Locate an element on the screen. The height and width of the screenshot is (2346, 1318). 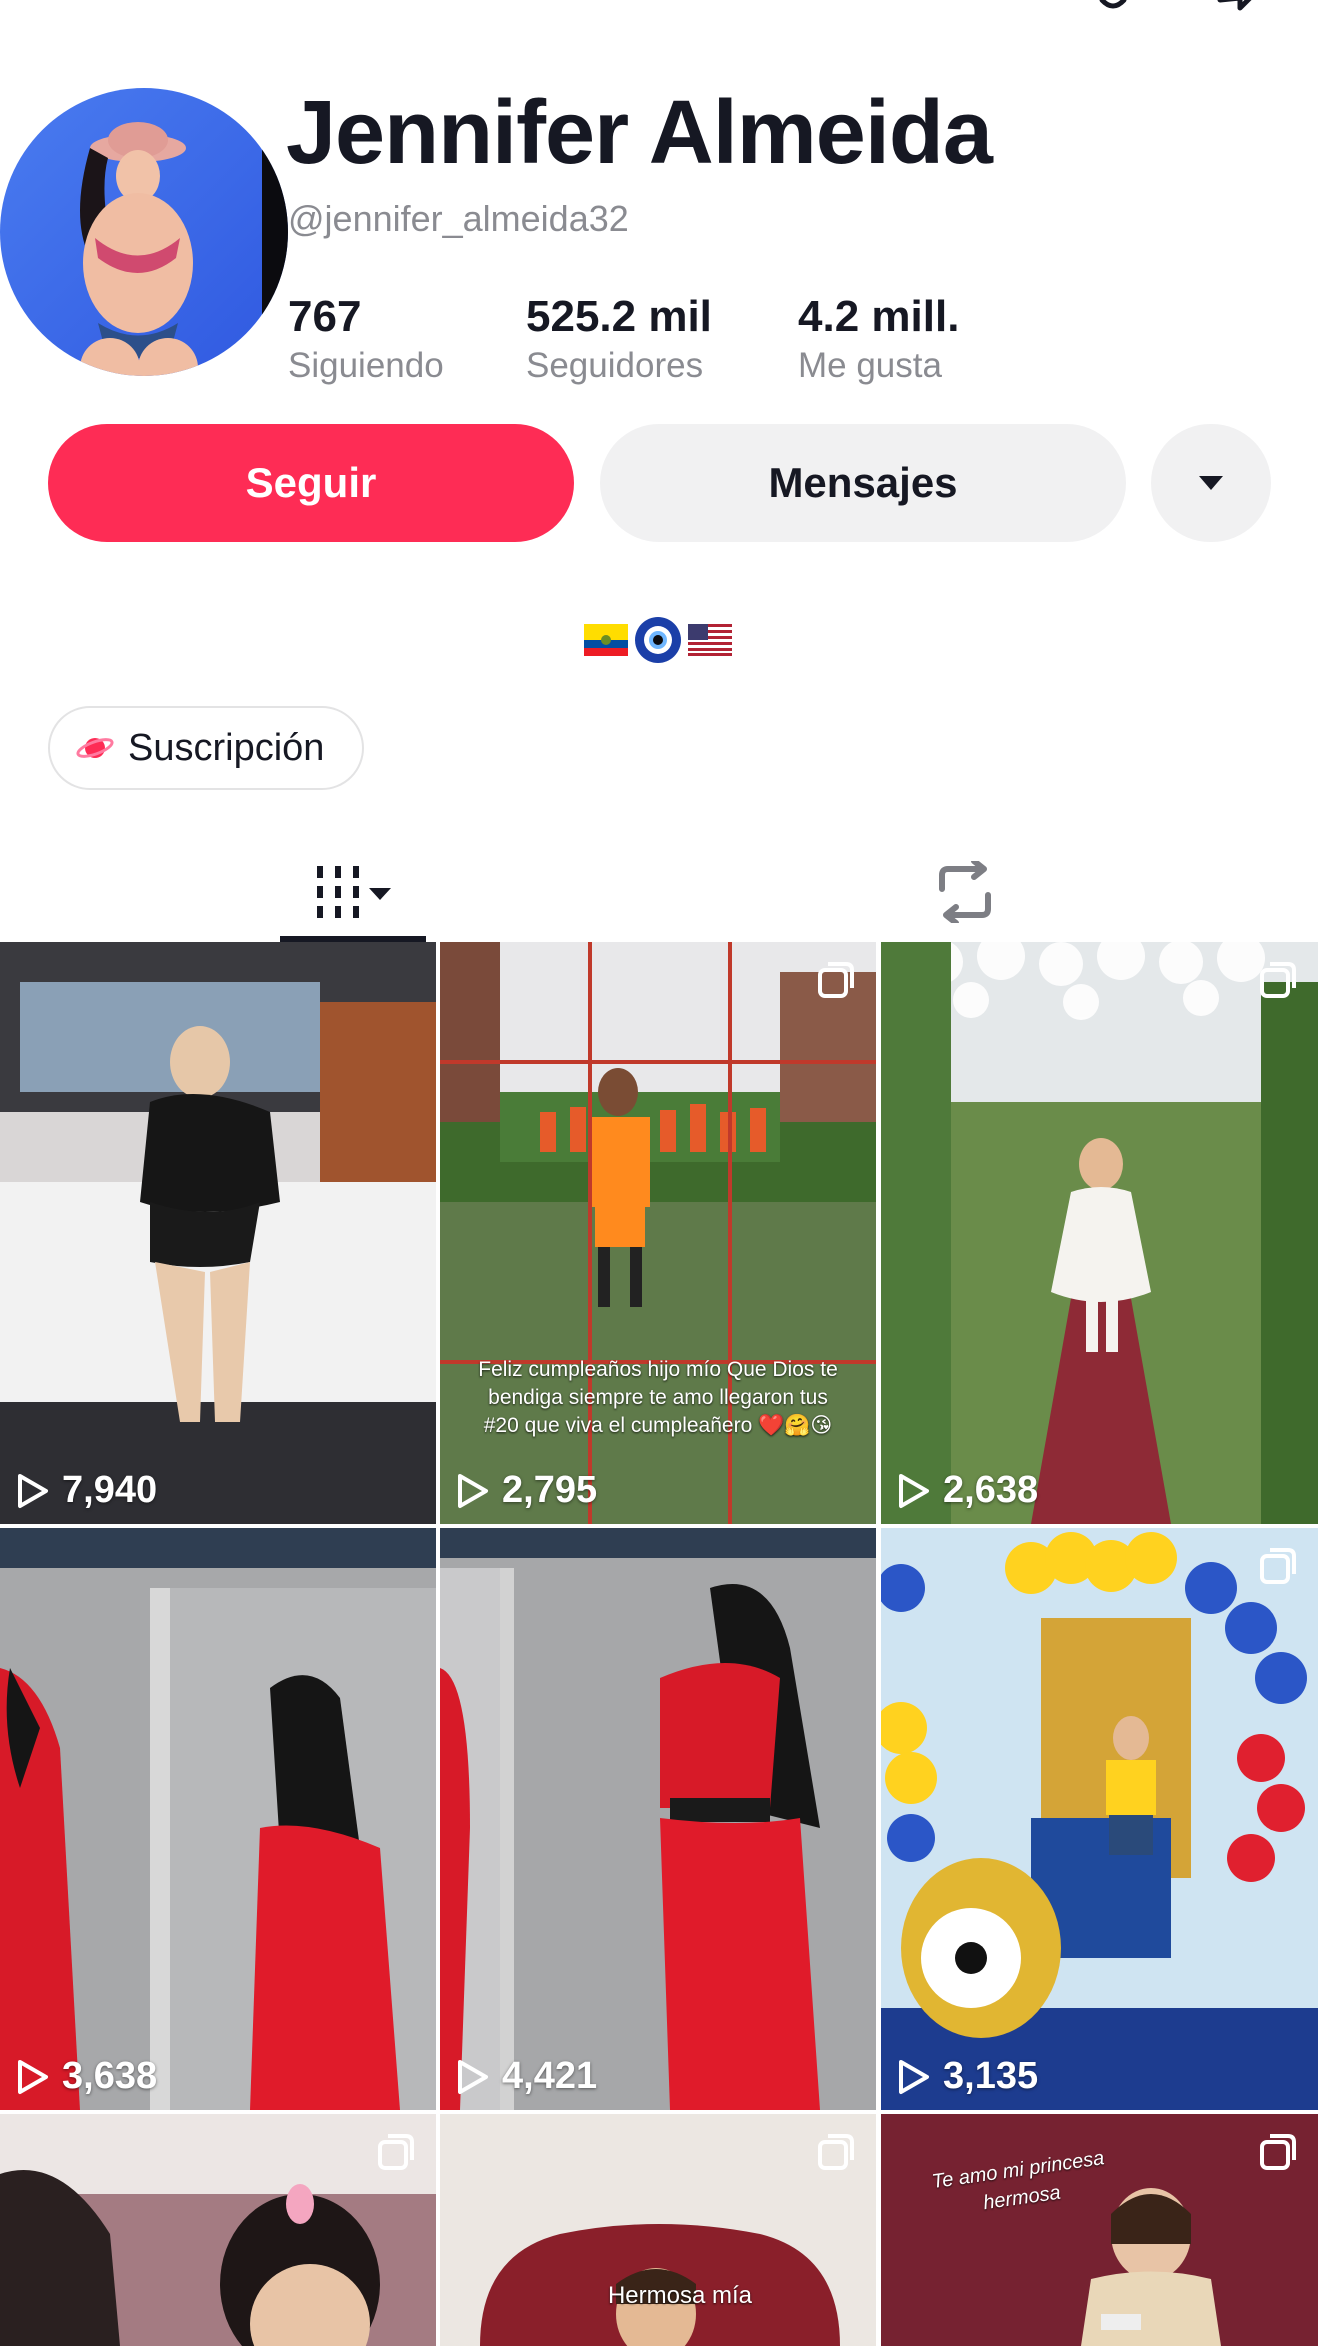
messages-button: Mensajes is located at coordinates (863, 483).